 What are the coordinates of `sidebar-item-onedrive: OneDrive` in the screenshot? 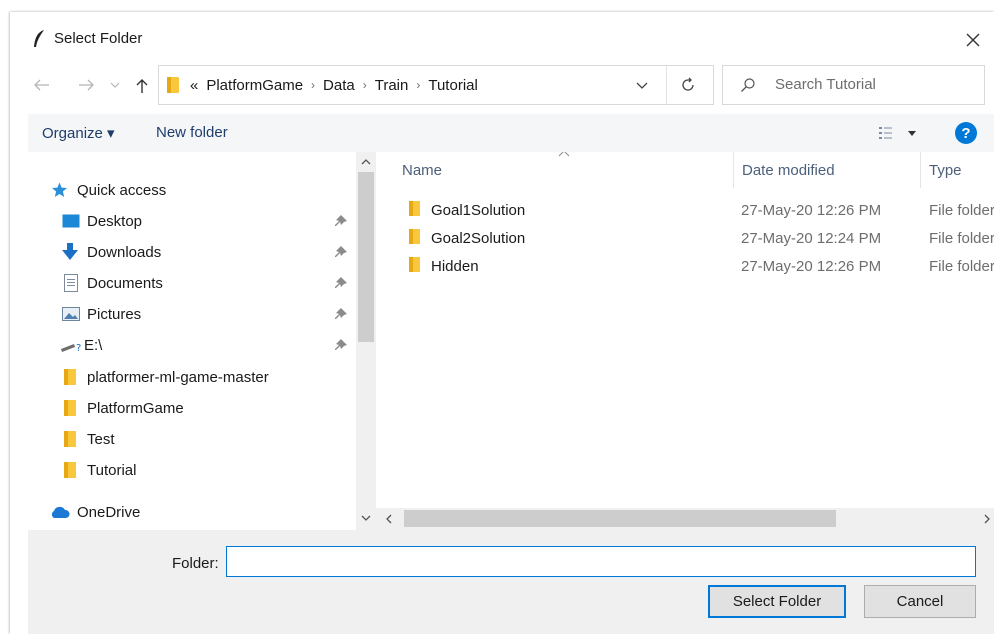 It's located at (193, 512).